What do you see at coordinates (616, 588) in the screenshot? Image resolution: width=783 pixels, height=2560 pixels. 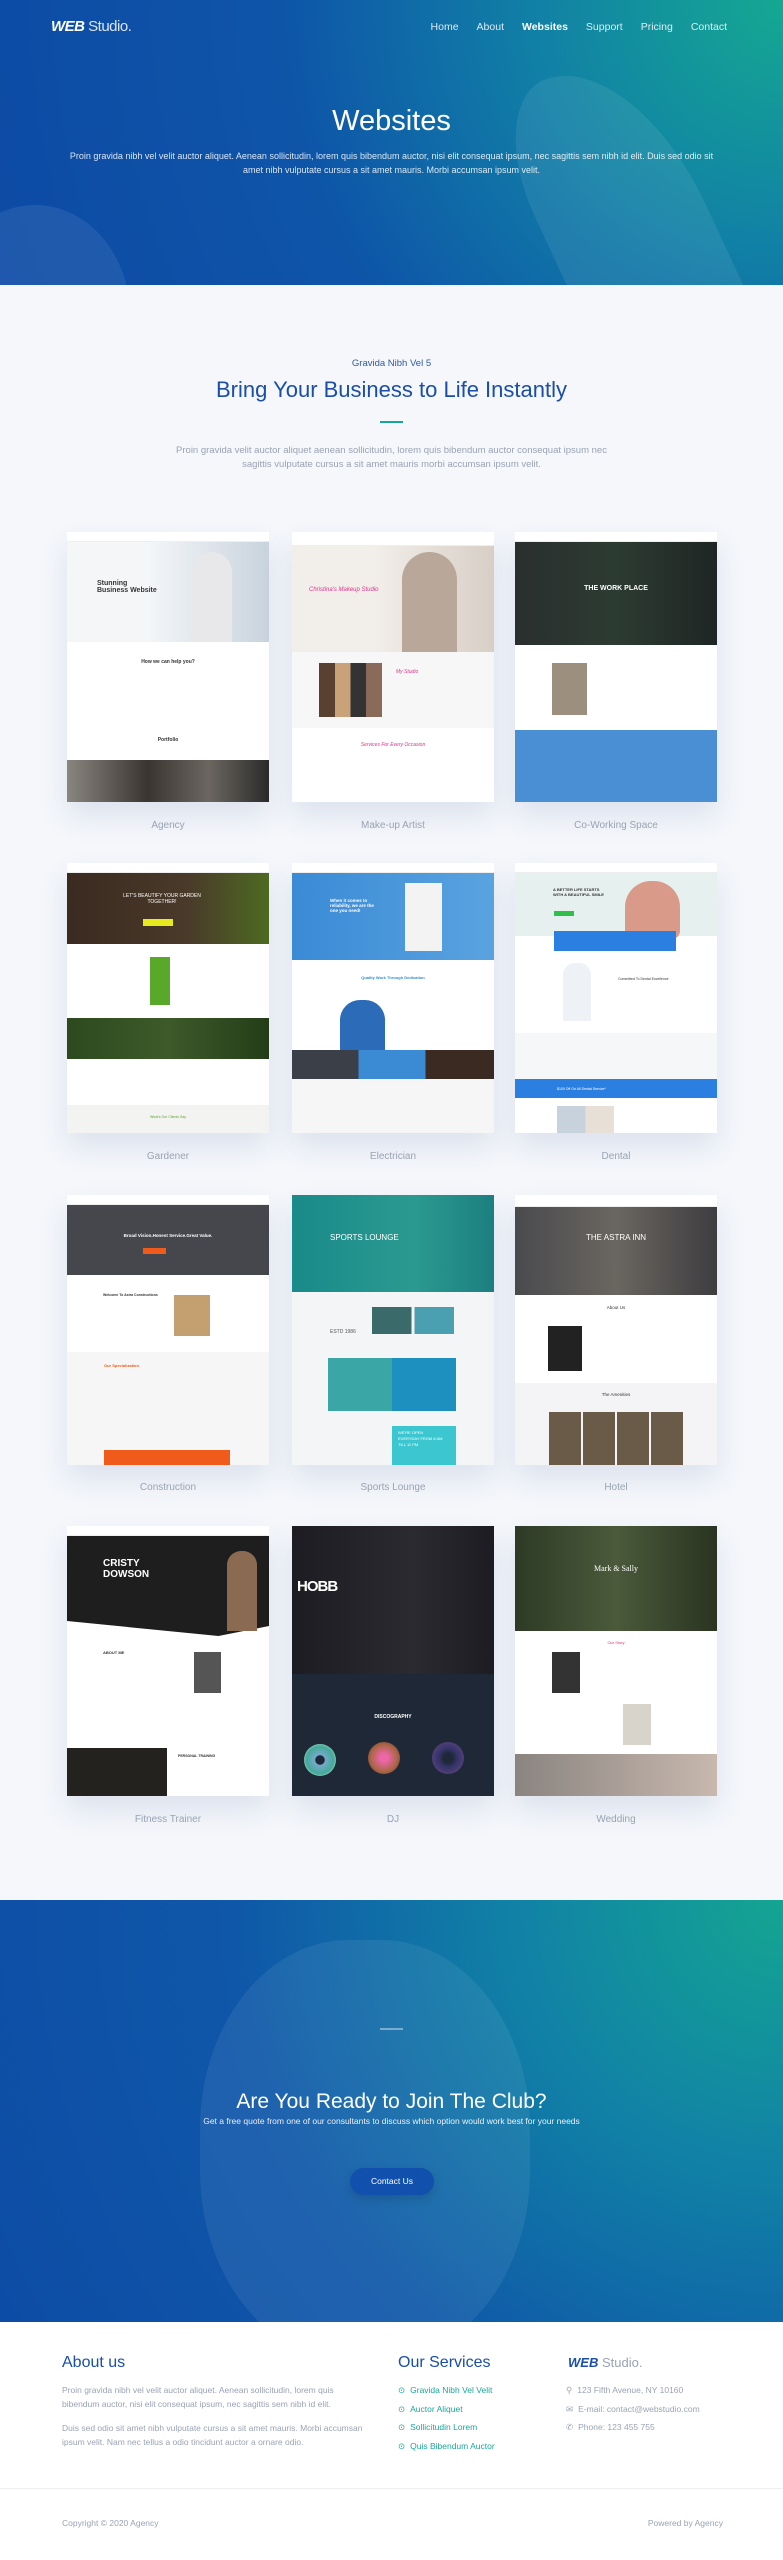 I see `thumb-headline: THE WORK PLACE` at bounding box center [616, 588].